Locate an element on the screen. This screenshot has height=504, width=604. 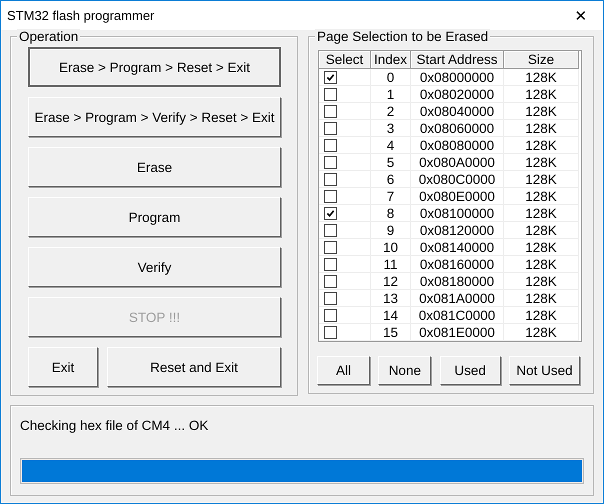
operation-button: Erase is located at coordinates (154, 167).